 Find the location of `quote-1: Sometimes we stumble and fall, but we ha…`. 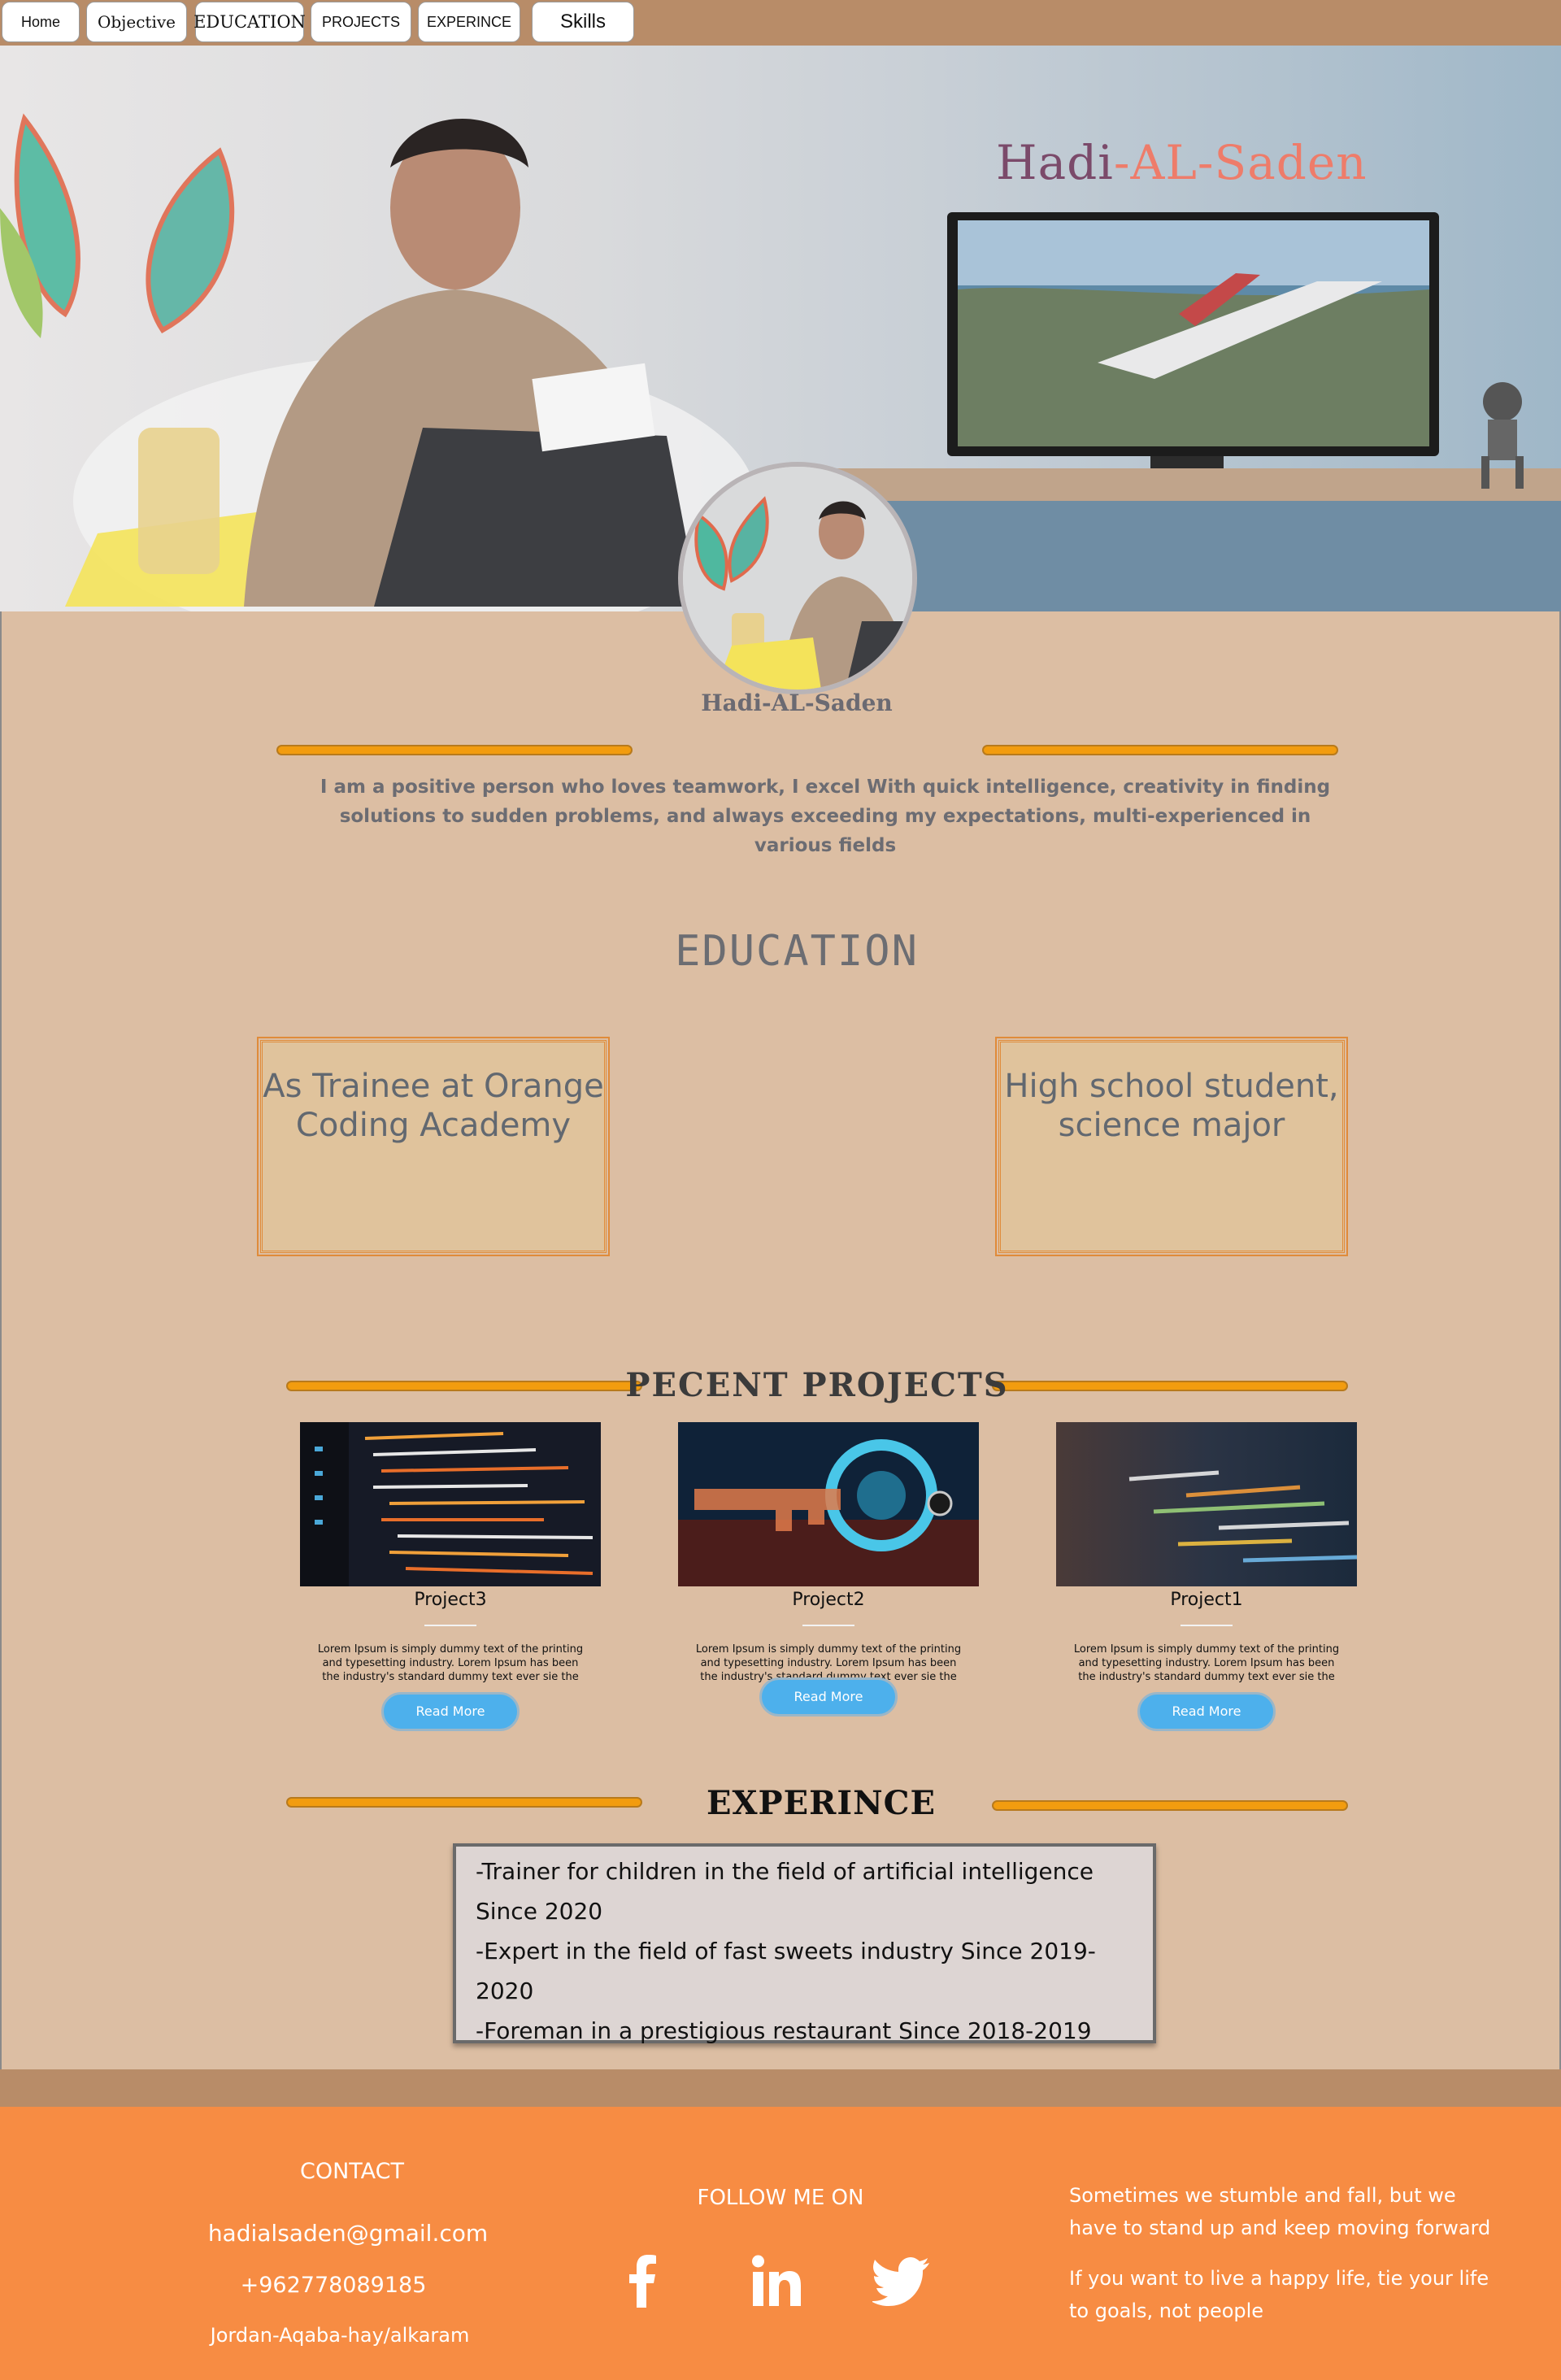

quote-1: Sometimes we stumble and fall, but we ha… is located at coordinates (1280, 2212).